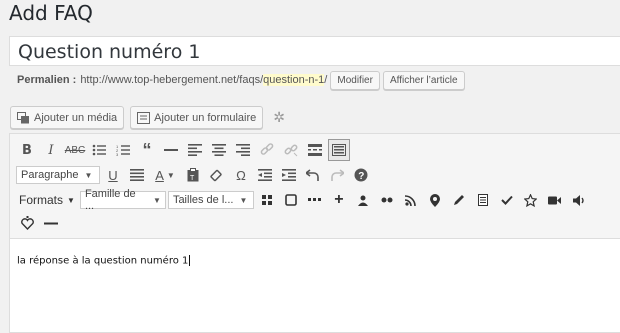 This screenshot has width=620, height=333. What do you see at coordinates (147, 150) in the screenshot?
I see `blockquote-icon: “` at bounding box center [147, 150].